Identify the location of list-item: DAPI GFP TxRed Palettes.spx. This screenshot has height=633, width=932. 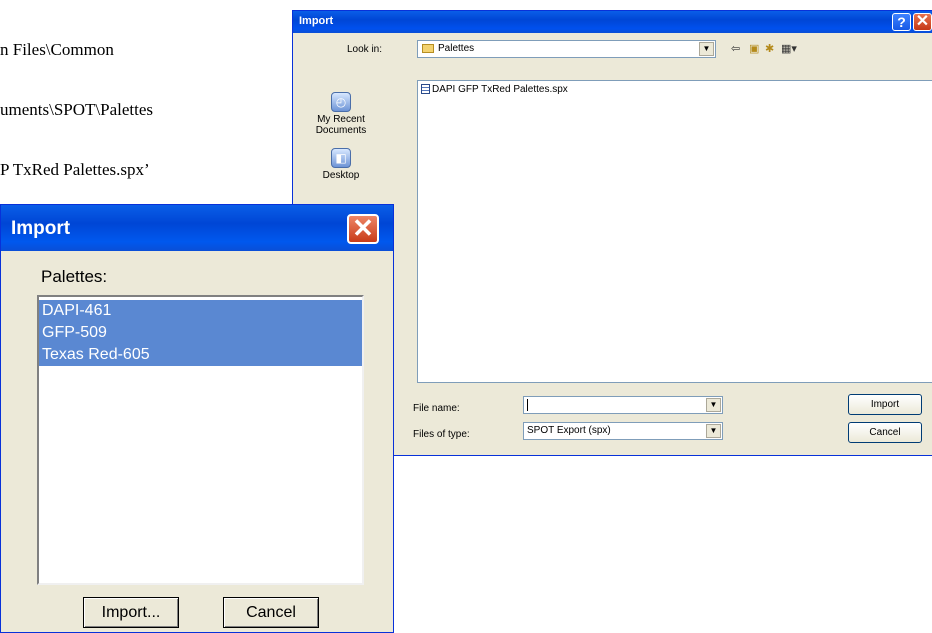
(494, 89).